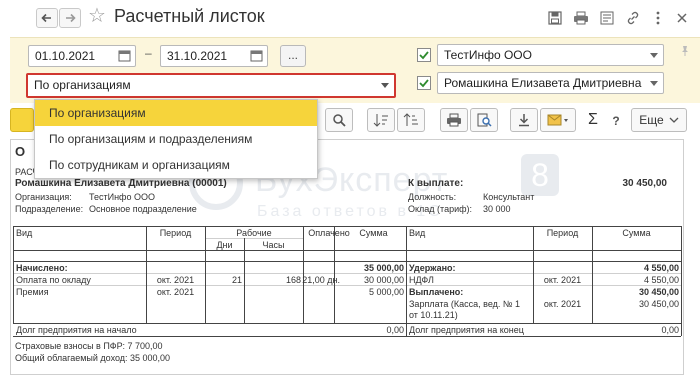  Describe the element at coordinates (562, 233) in the screenshot. I see `col-period-right: Период` at that location.